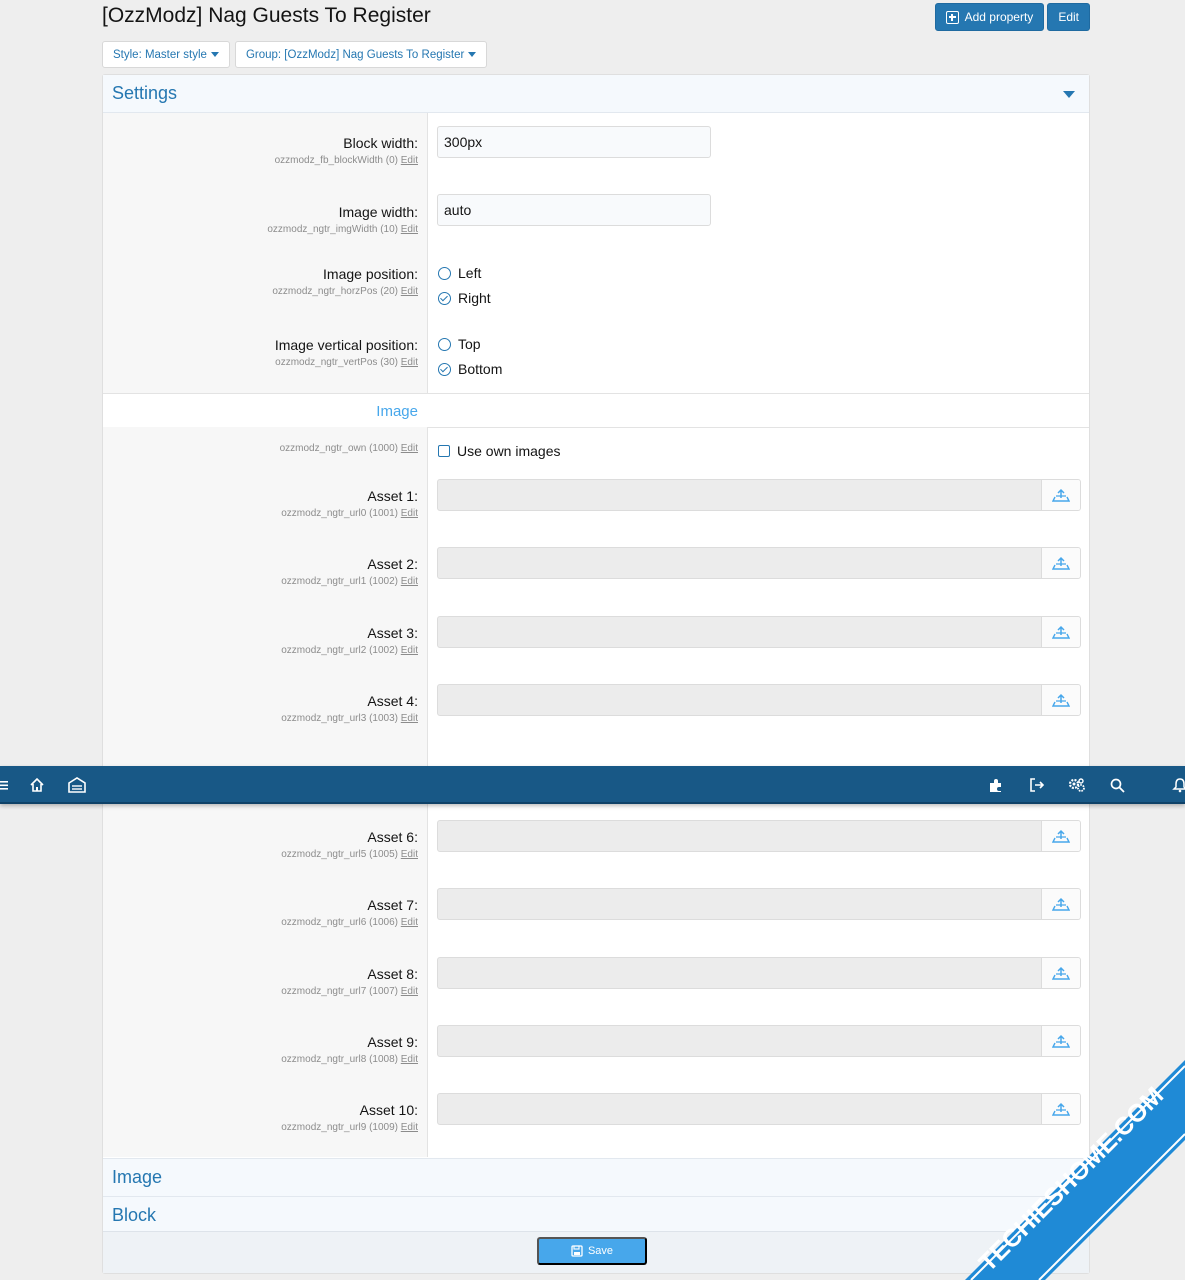 Image resolution: width=1185 pixels, height=1280 pixels. What do you see at coordinates (77, 785) in the screenshot?
I see `warehouse-icon` at bounding box center [77, 785].